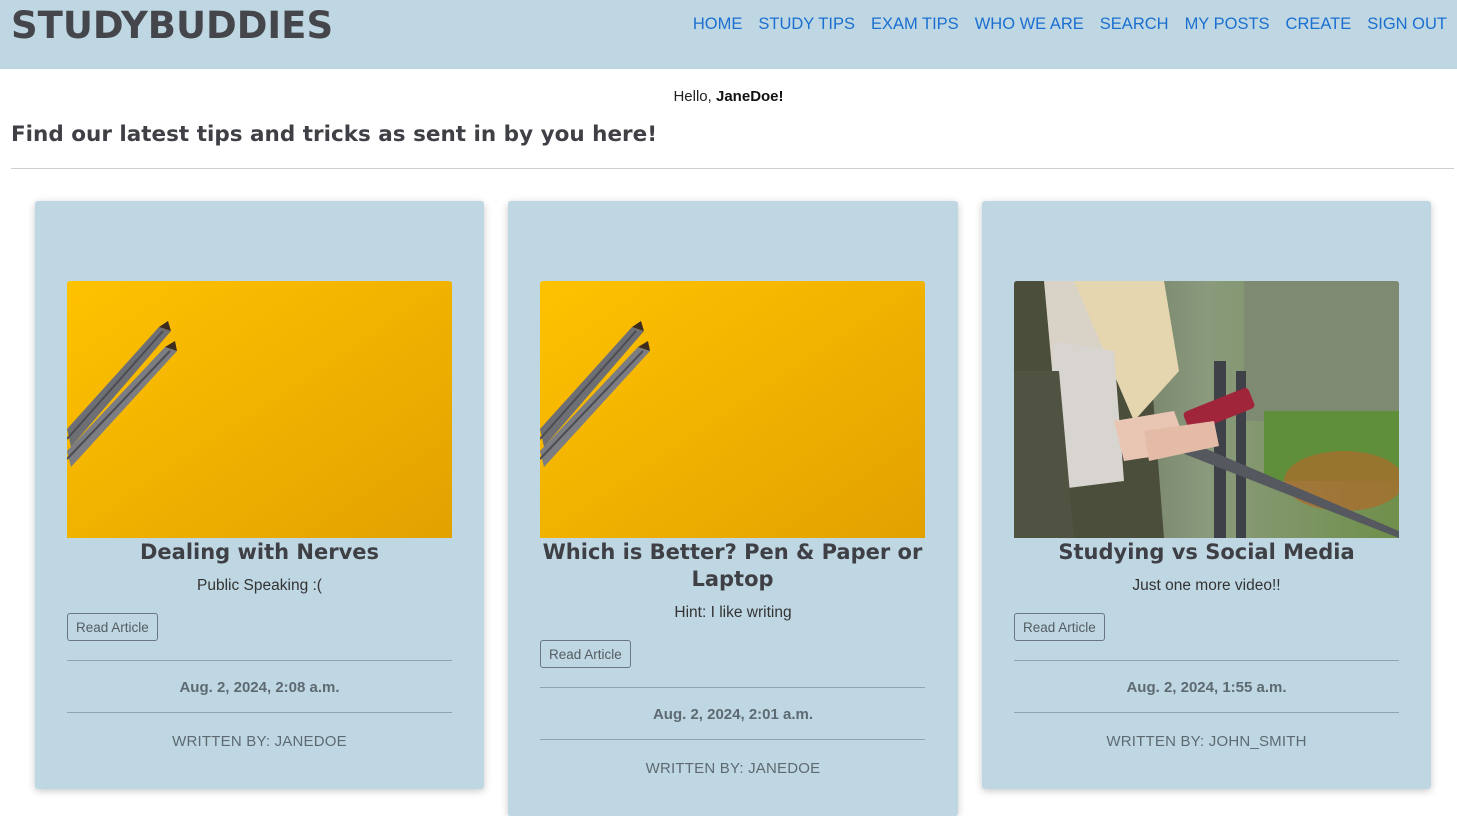 The height and width of the screenshot is (816, 1457). Describe the element at coordinates (733, 612) in the screenshot. I see `post-subtitle: Hint: I like writing` at that location.